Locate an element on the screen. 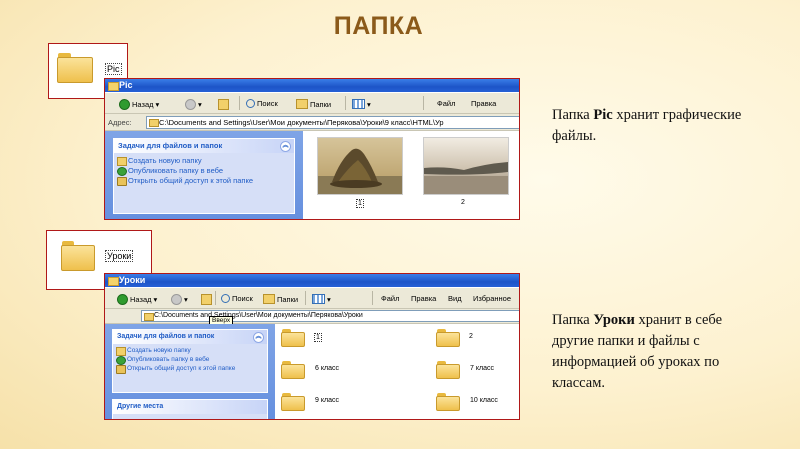  uroki-folder-label: Уроки is located at coordinates (119, 256).